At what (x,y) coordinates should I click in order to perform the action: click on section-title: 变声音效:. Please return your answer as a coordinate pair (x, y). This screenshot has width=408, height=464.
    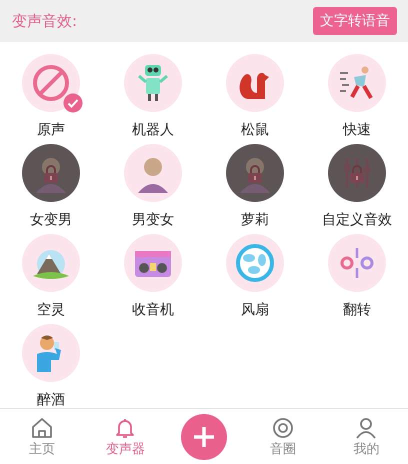
    Looking at the image, I should click on (45, 21).